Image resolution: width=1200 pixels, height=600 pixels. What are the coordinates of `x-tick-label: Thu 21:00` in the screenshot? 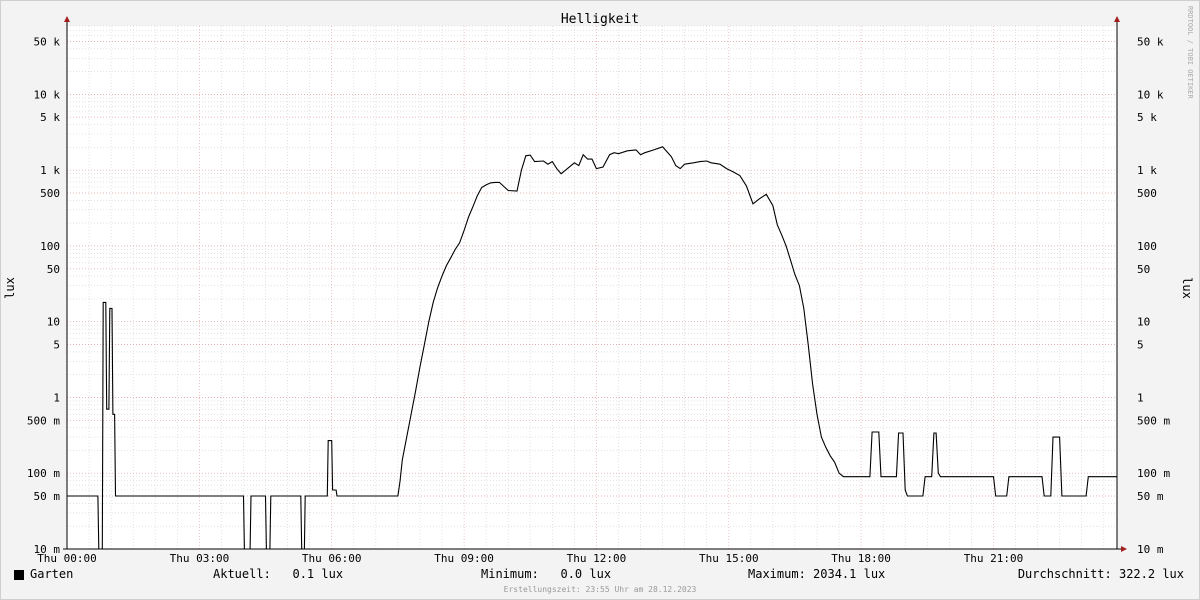 It's located at (994, 558).